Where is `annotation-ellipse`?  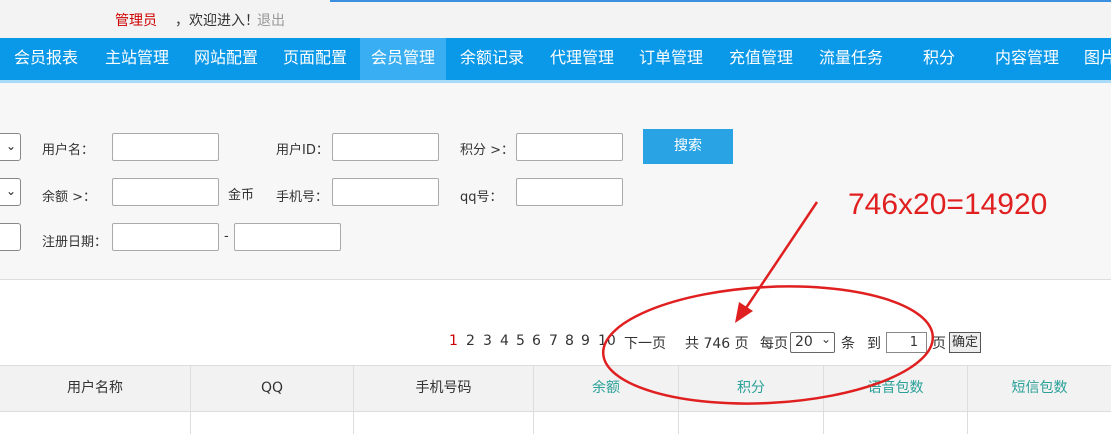 annotation-ellipse is located at coordinates (768, 345).